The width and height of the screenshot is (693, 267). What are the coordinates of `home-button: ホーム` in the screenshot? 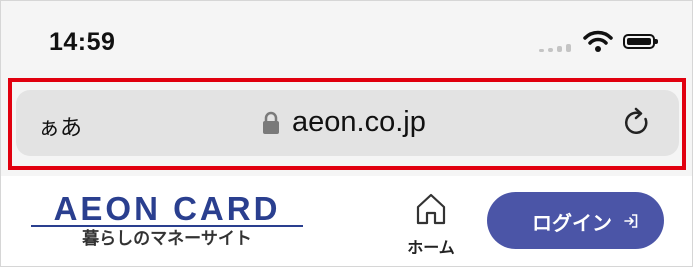 It's located at (431, 224).